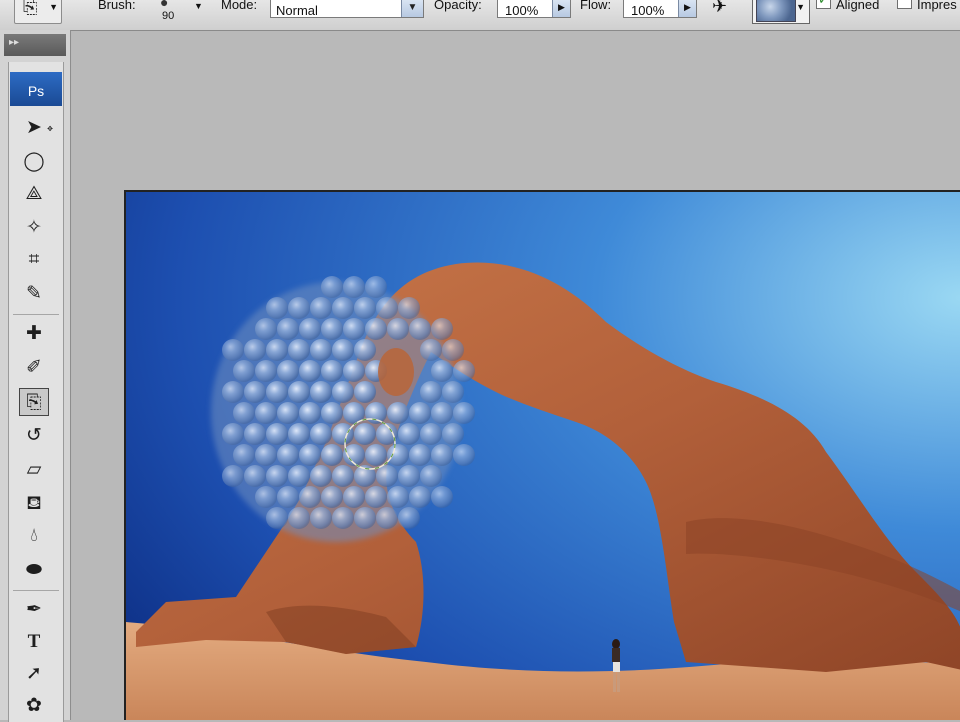  I want to click on custom-shape-tool: ✿, so click(34, 706).